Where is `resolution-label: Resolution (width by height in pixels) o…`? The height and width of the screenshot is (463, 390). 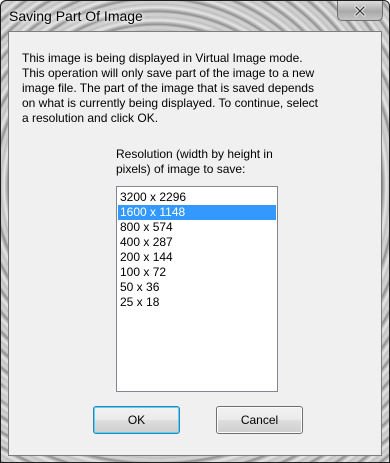
resolution-label: Resolution (width by height in pixels) o… is located at coordinates (194, 161).